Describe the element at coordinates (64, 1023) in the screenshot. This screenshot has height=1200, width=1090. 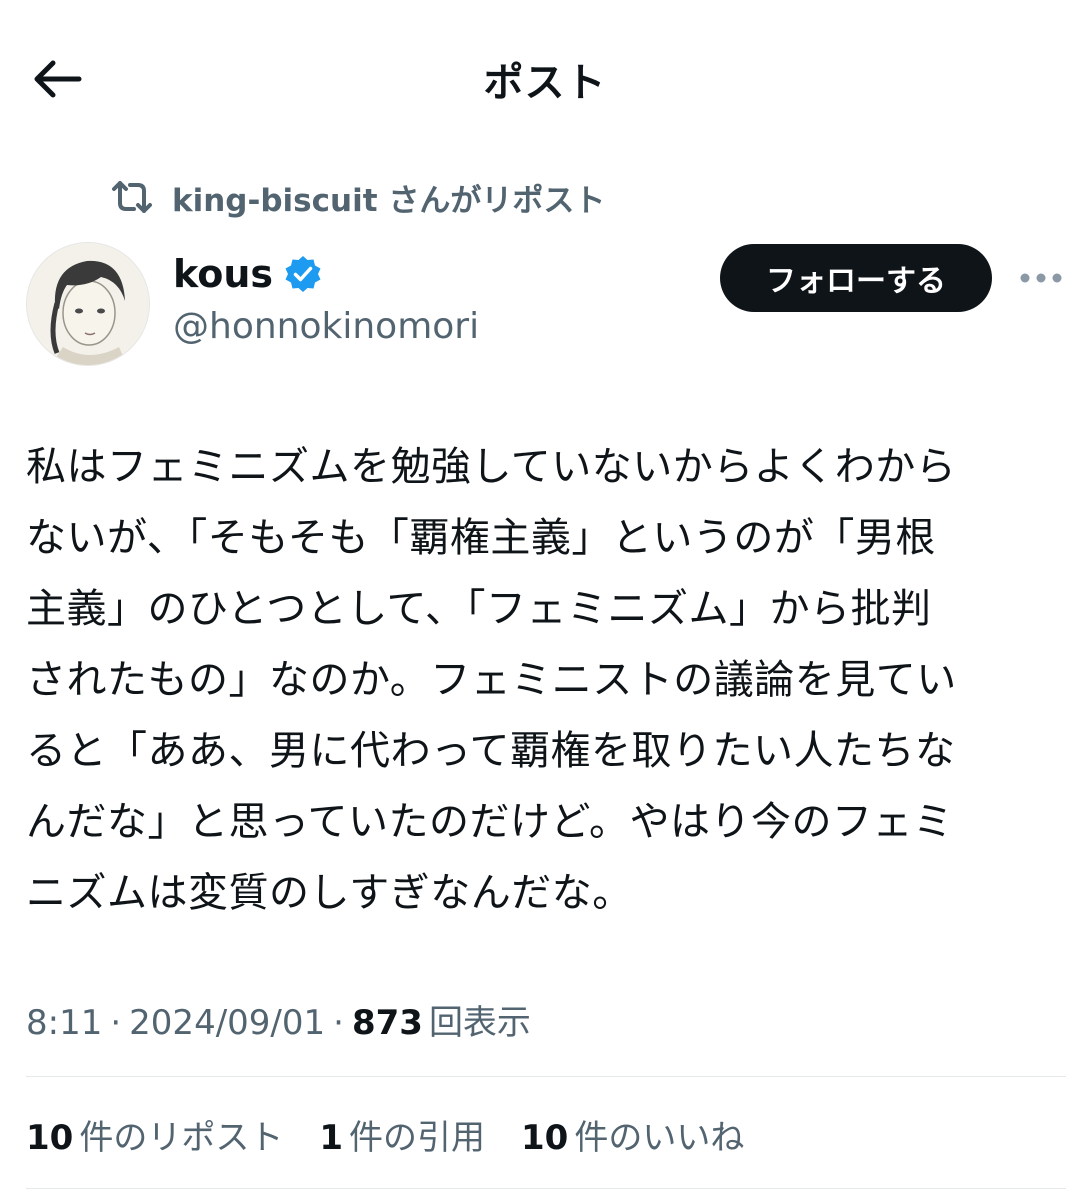
I see `post-time: 8:11` at that location.